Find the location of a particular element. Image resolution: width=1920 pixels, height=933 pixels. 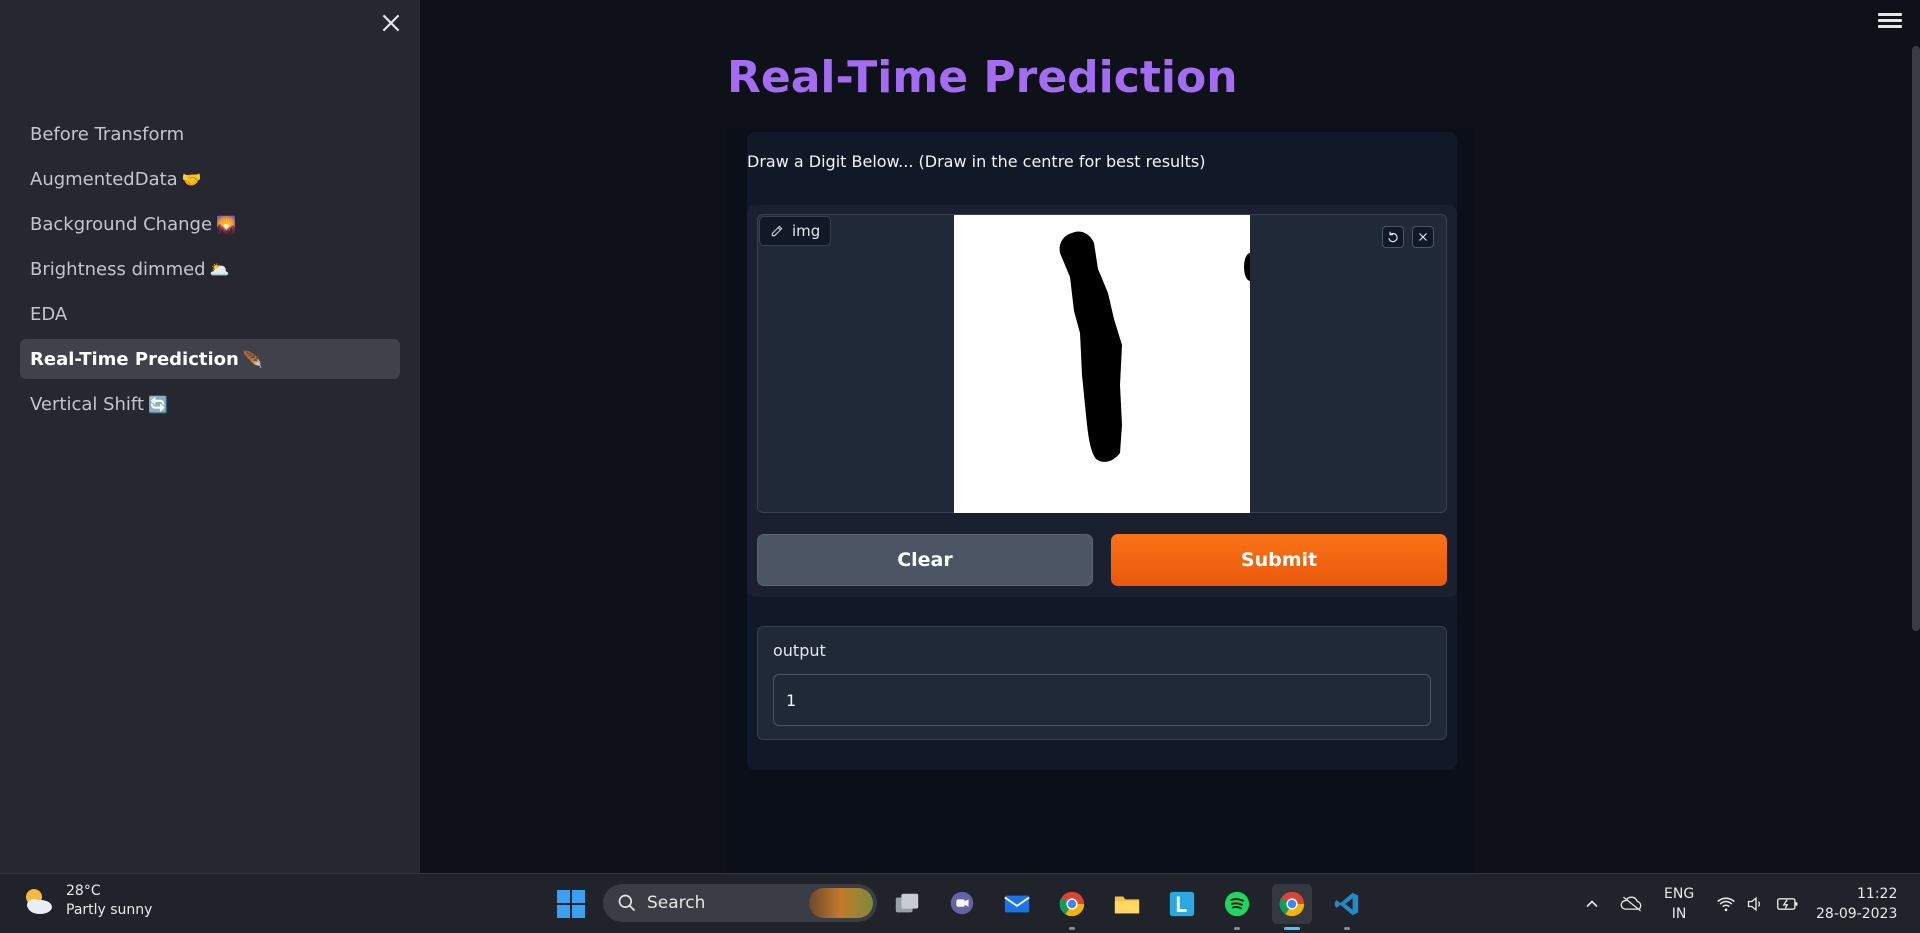

quick-settings is located at coordinates (1758, 903).